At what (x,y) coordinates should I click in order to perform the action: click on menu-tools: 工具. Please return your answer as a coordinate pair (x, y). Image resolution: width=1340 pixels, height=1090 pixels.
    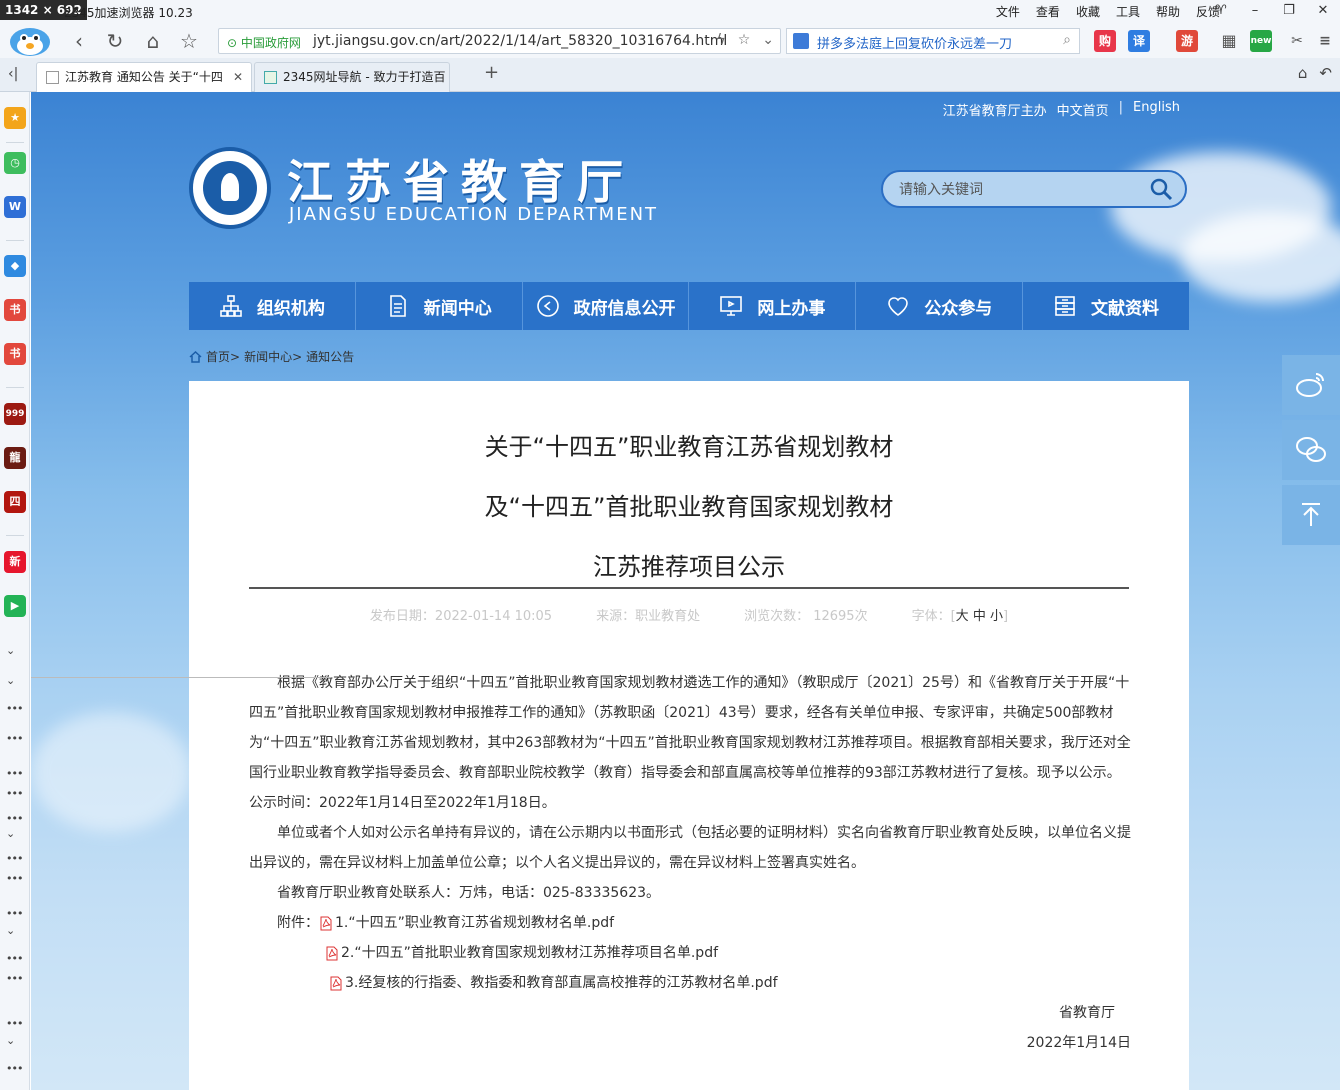
    Looking at the image, I should click on (1128, 11).